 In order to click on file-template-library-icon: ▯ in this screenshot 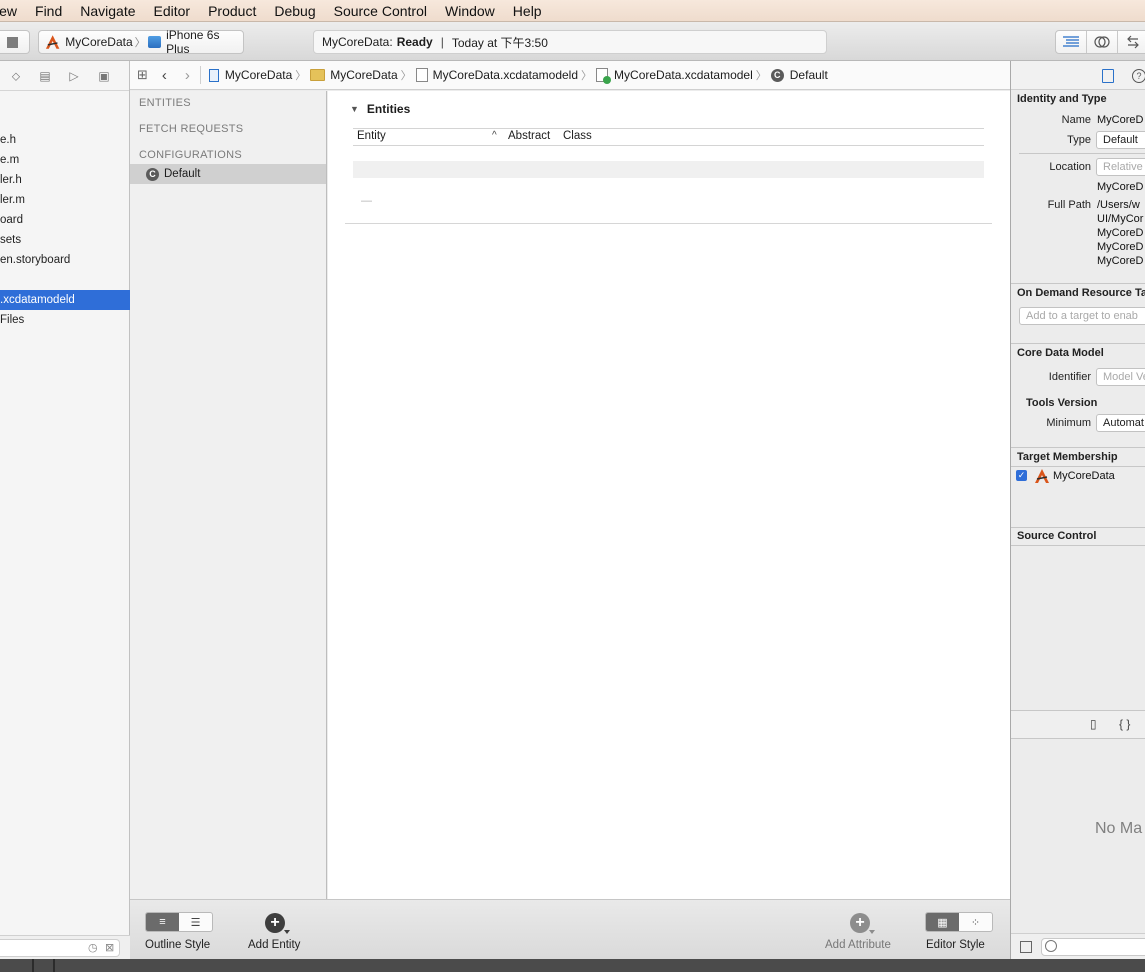, I will do `click(1093, 724)`.